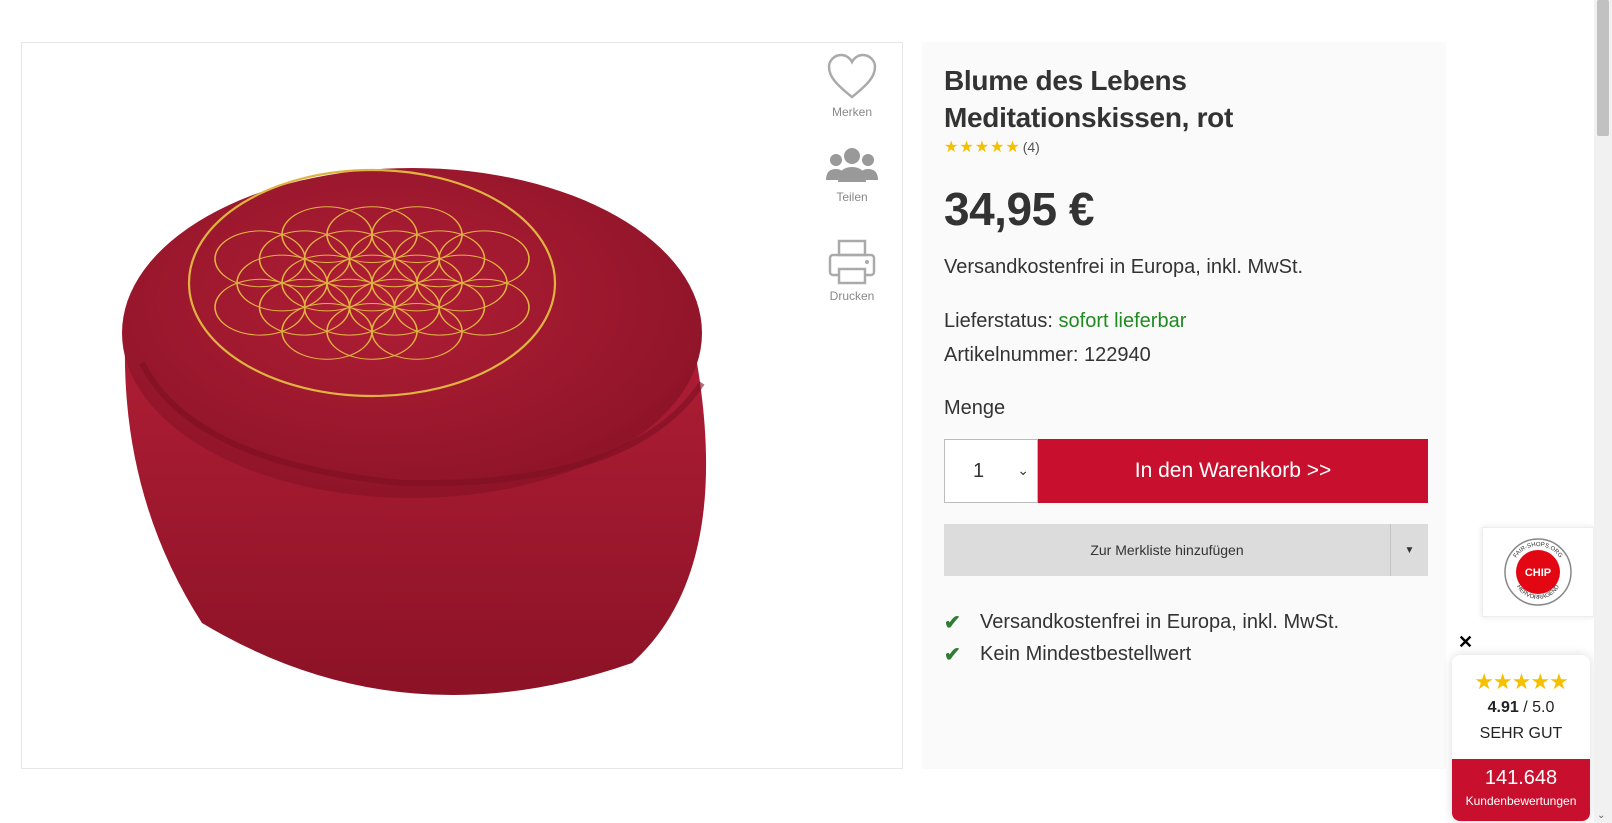  I want to click on review-stars-icon: ★★★★★, so click(1521, 681).